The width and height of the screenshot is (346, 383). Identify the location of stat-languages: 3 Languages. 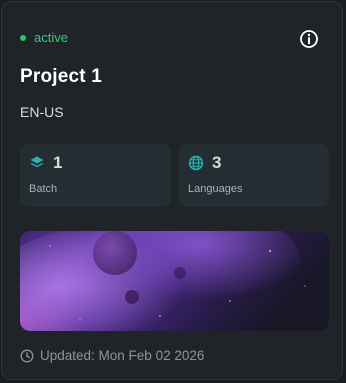
(254, 175).